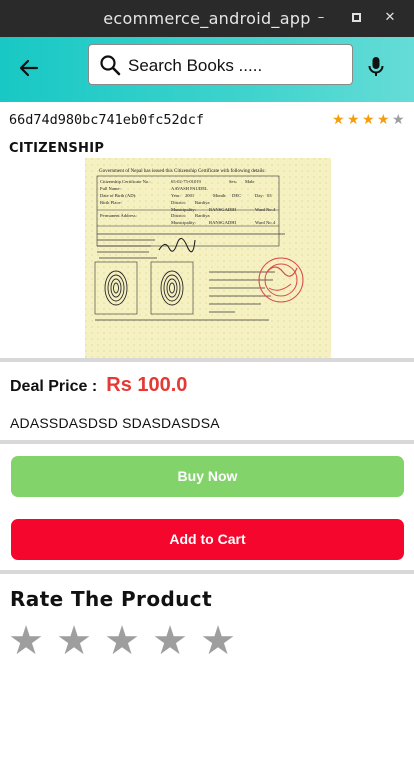 The width and height of the screenshot is (414, 757). What do you see at coordinates (390, 18) in the screenshot?
I see `close-icon: ✕` at bounding box center [390, 18].